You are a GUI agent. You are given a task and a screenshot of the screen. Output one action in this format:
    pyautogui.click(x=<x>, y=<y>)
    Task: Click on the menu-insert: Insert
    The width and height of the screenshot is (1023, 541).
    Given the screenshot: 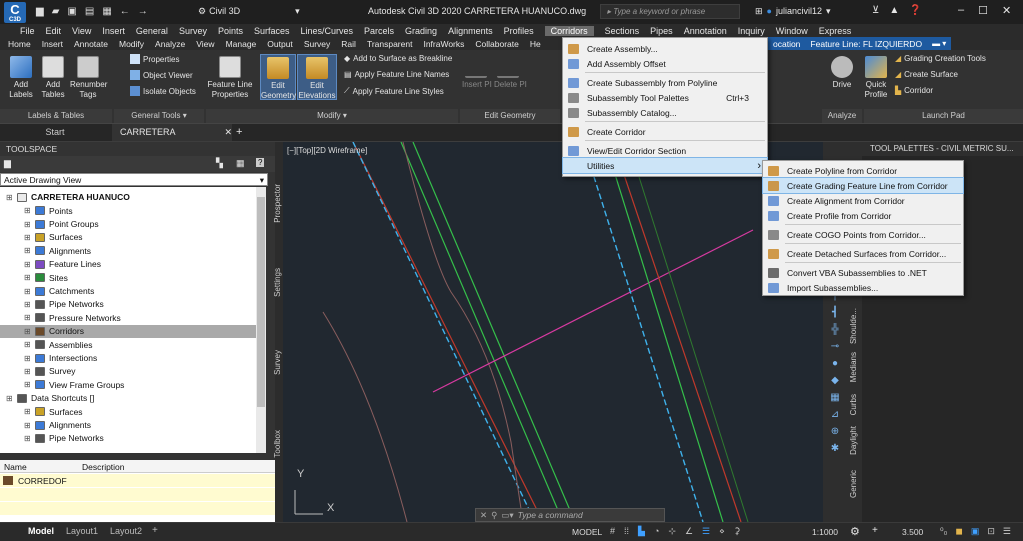 What is the action you would take?
    pyautogui.click(x=113, y=31)
    